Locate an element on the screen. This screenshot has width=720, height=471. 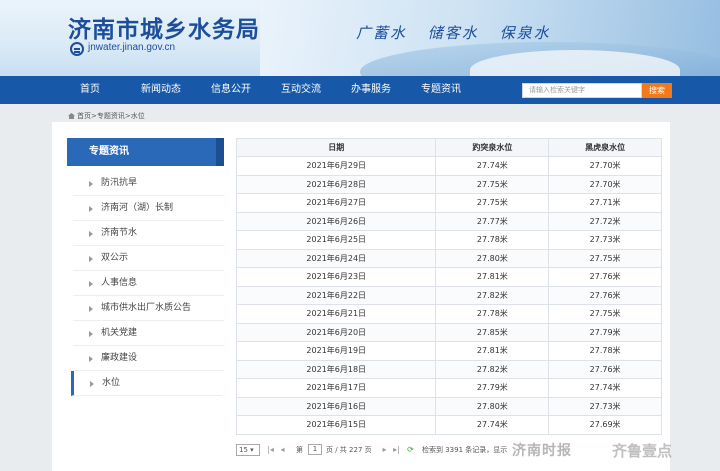
sidebar-item-label: 水位 is located at coordinates (111, 383).